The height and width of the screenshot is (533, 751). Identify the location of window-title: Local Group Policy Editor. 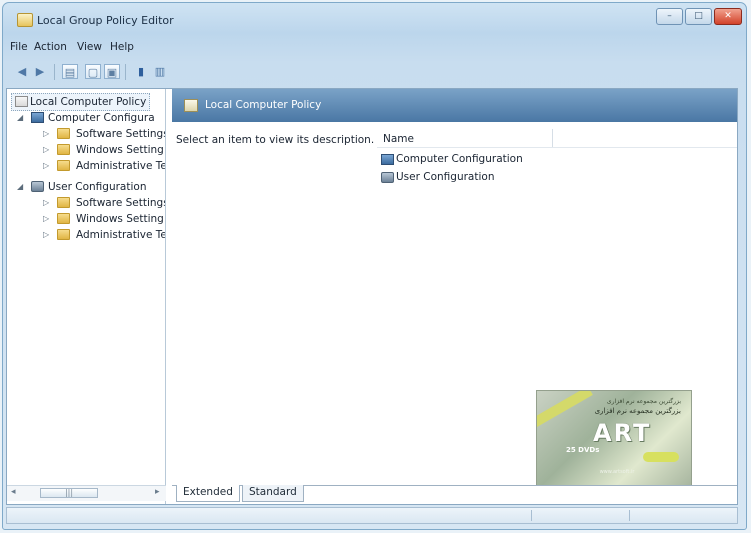
(105, 20).